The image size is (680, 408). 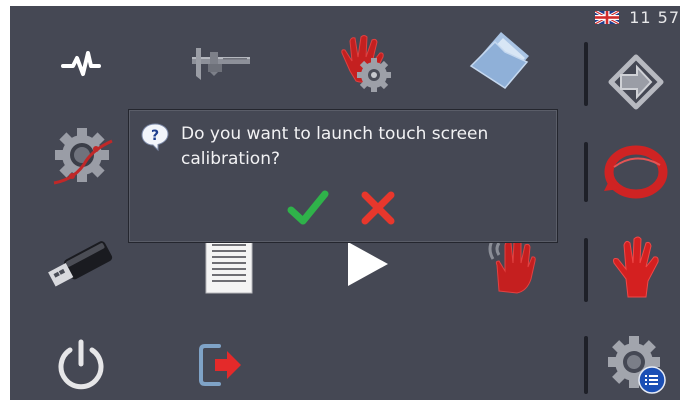 I want to click on caliper-icon, so click(x=221, y=64).